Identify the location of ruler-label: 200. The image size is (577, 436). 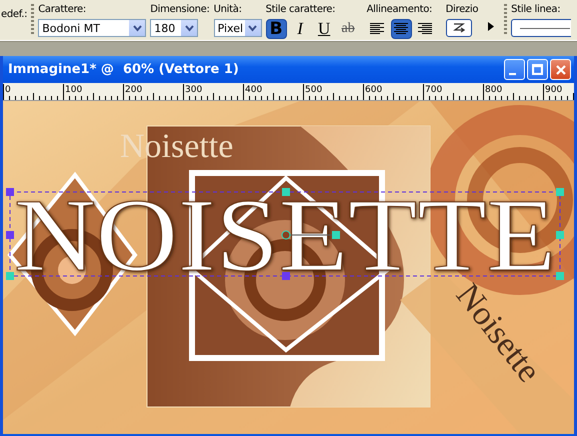
(133, 90).